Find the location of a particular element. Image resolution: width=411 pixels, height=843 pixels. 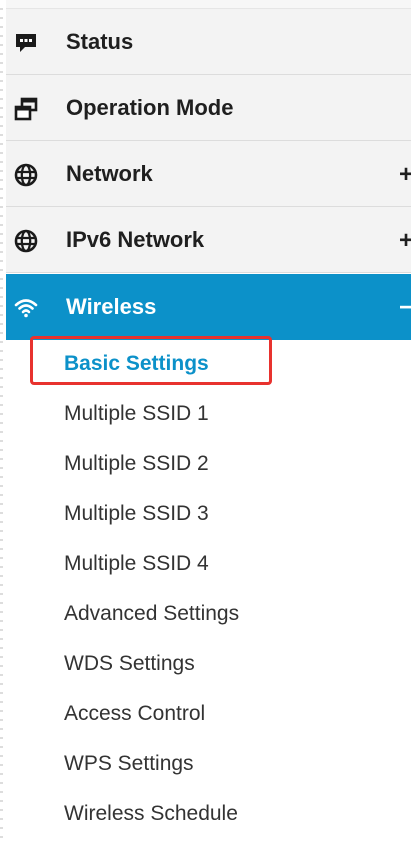

submenu-item-wireless-schedule: Wireless Schedule is located at coordinates (151, 814).